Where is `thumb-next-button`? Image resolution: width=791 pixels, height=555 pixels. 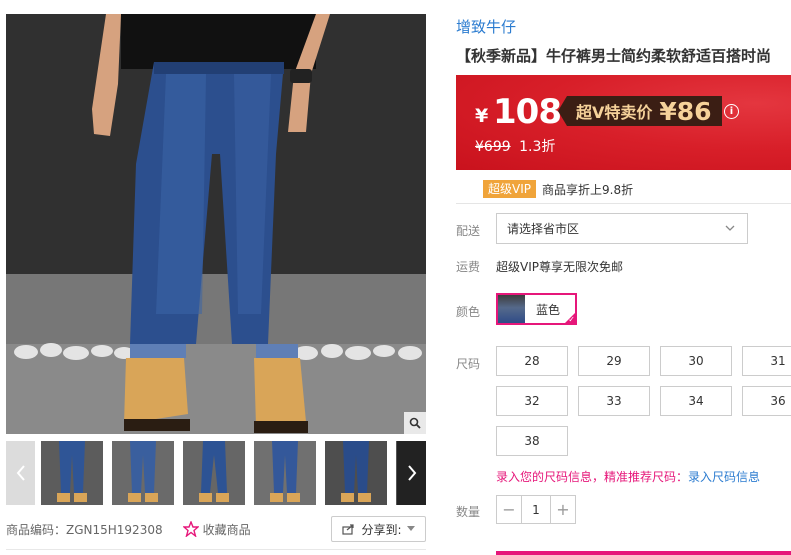 thumb-next-button is located at coordinates (411, 473).